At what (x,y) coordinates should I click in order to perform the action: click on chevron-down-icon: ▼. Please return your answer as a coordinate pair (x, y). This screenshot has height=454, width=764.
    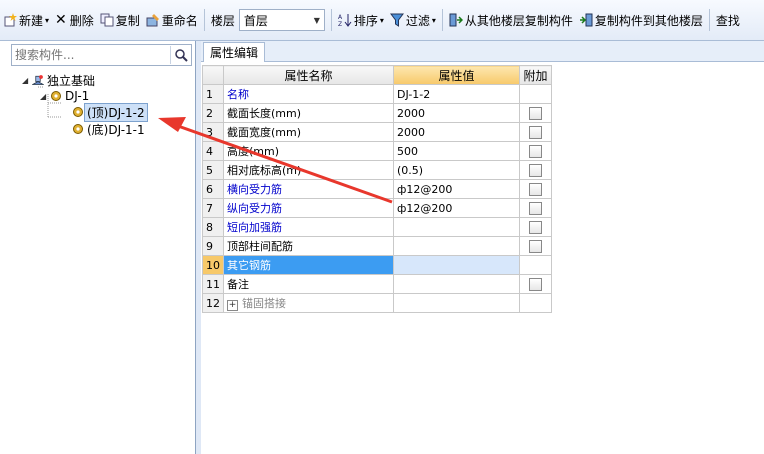
    Looking at the image, I should click on (316, 20).